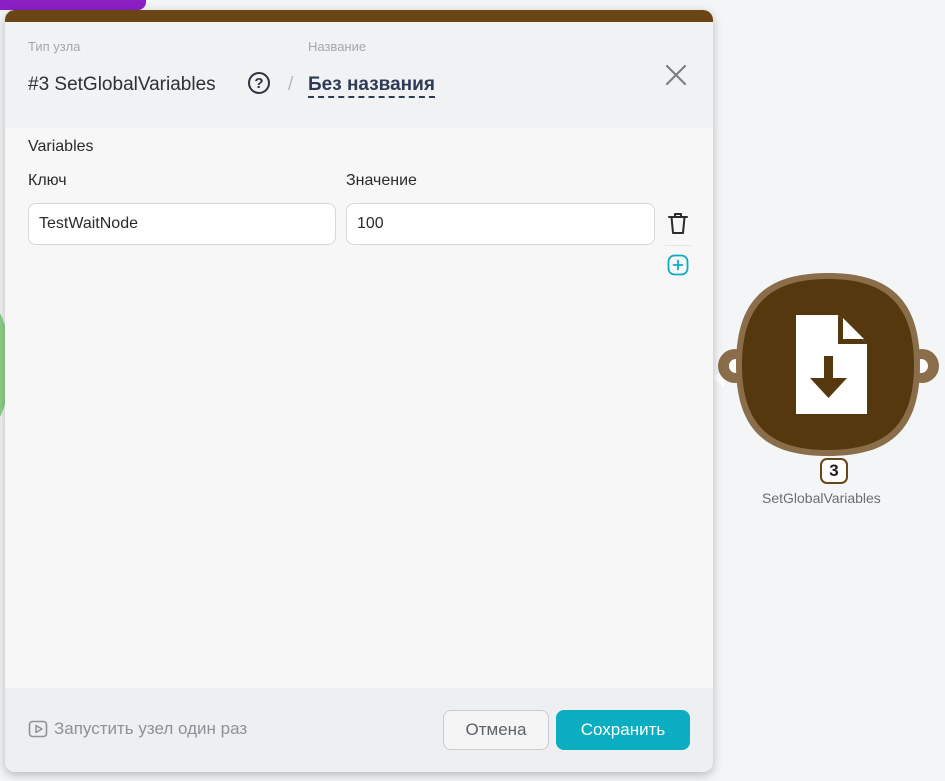 The image size is (945, 781). Describe the element at coordinates (61, 146) in the screenshot. I see `variables-section-title: Variables` at that location.